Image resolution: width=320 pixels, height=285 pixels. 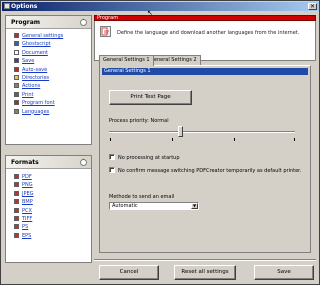 What do you see at coordinates (48, 194) in the screenshot?
I see `formats-item: JPEG` at bounding box center [48, 194].